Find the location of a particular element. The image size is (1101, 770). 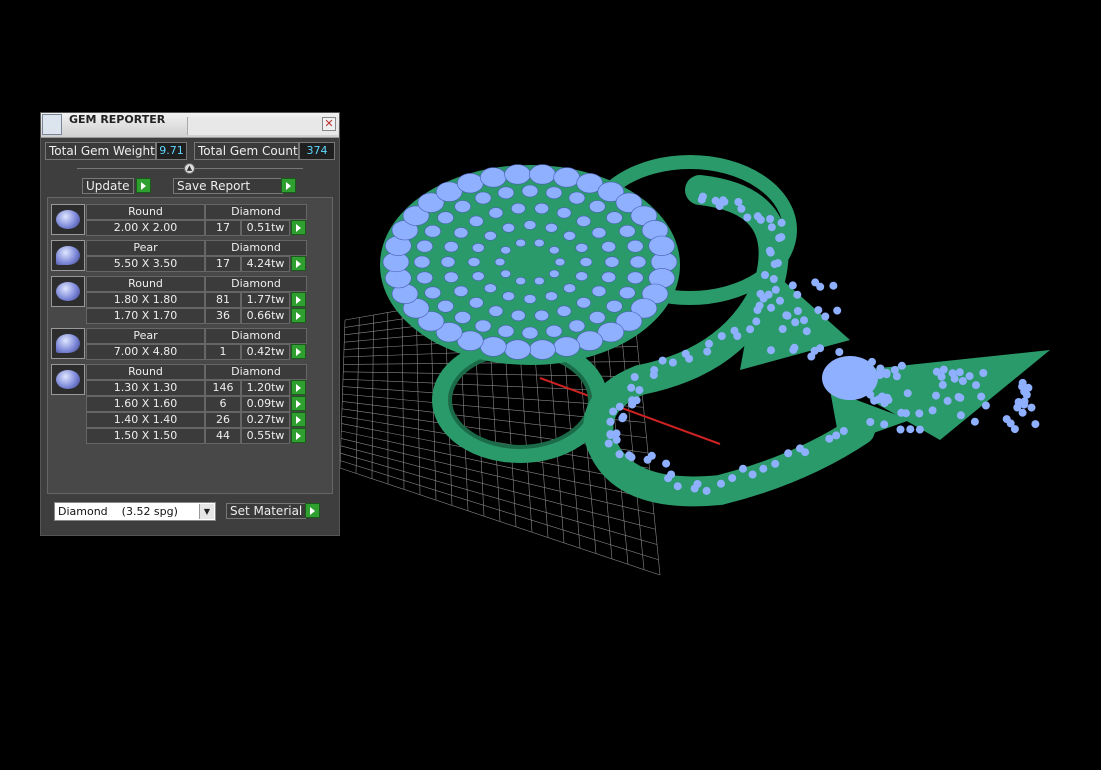

material-select-value: Diamond (3.52 spg) is located at coordinates (118, 511).